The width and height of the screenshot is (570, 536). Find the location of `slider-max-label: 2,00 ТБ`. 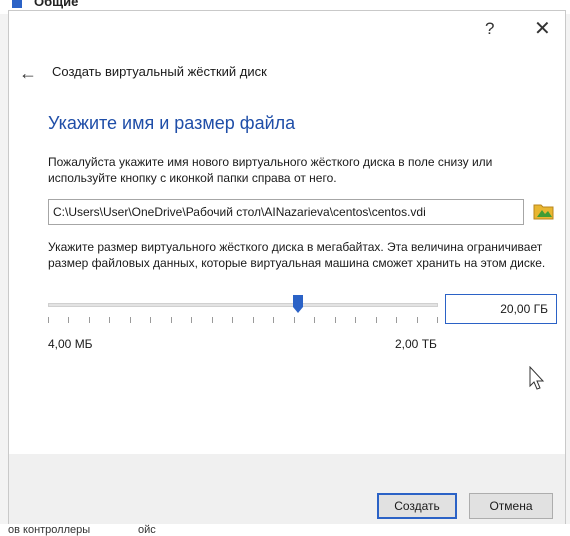

slider-max-label: 2,00 ТБ is located at coordinates (416, 344).